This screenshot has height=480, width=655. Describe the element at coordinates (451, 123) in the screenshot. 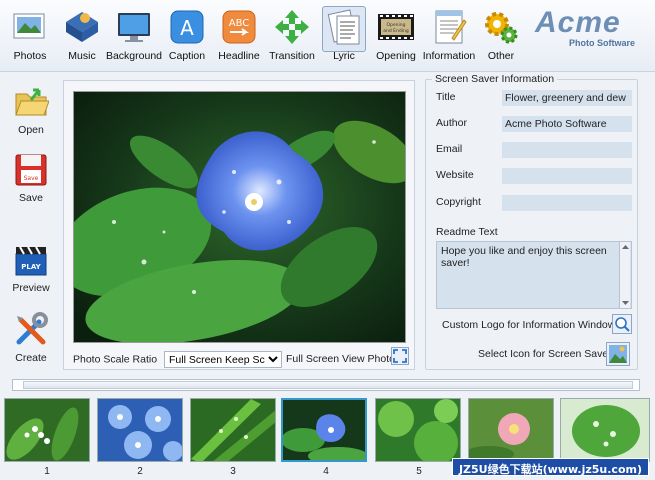

I see `author-label: Author` at that location.